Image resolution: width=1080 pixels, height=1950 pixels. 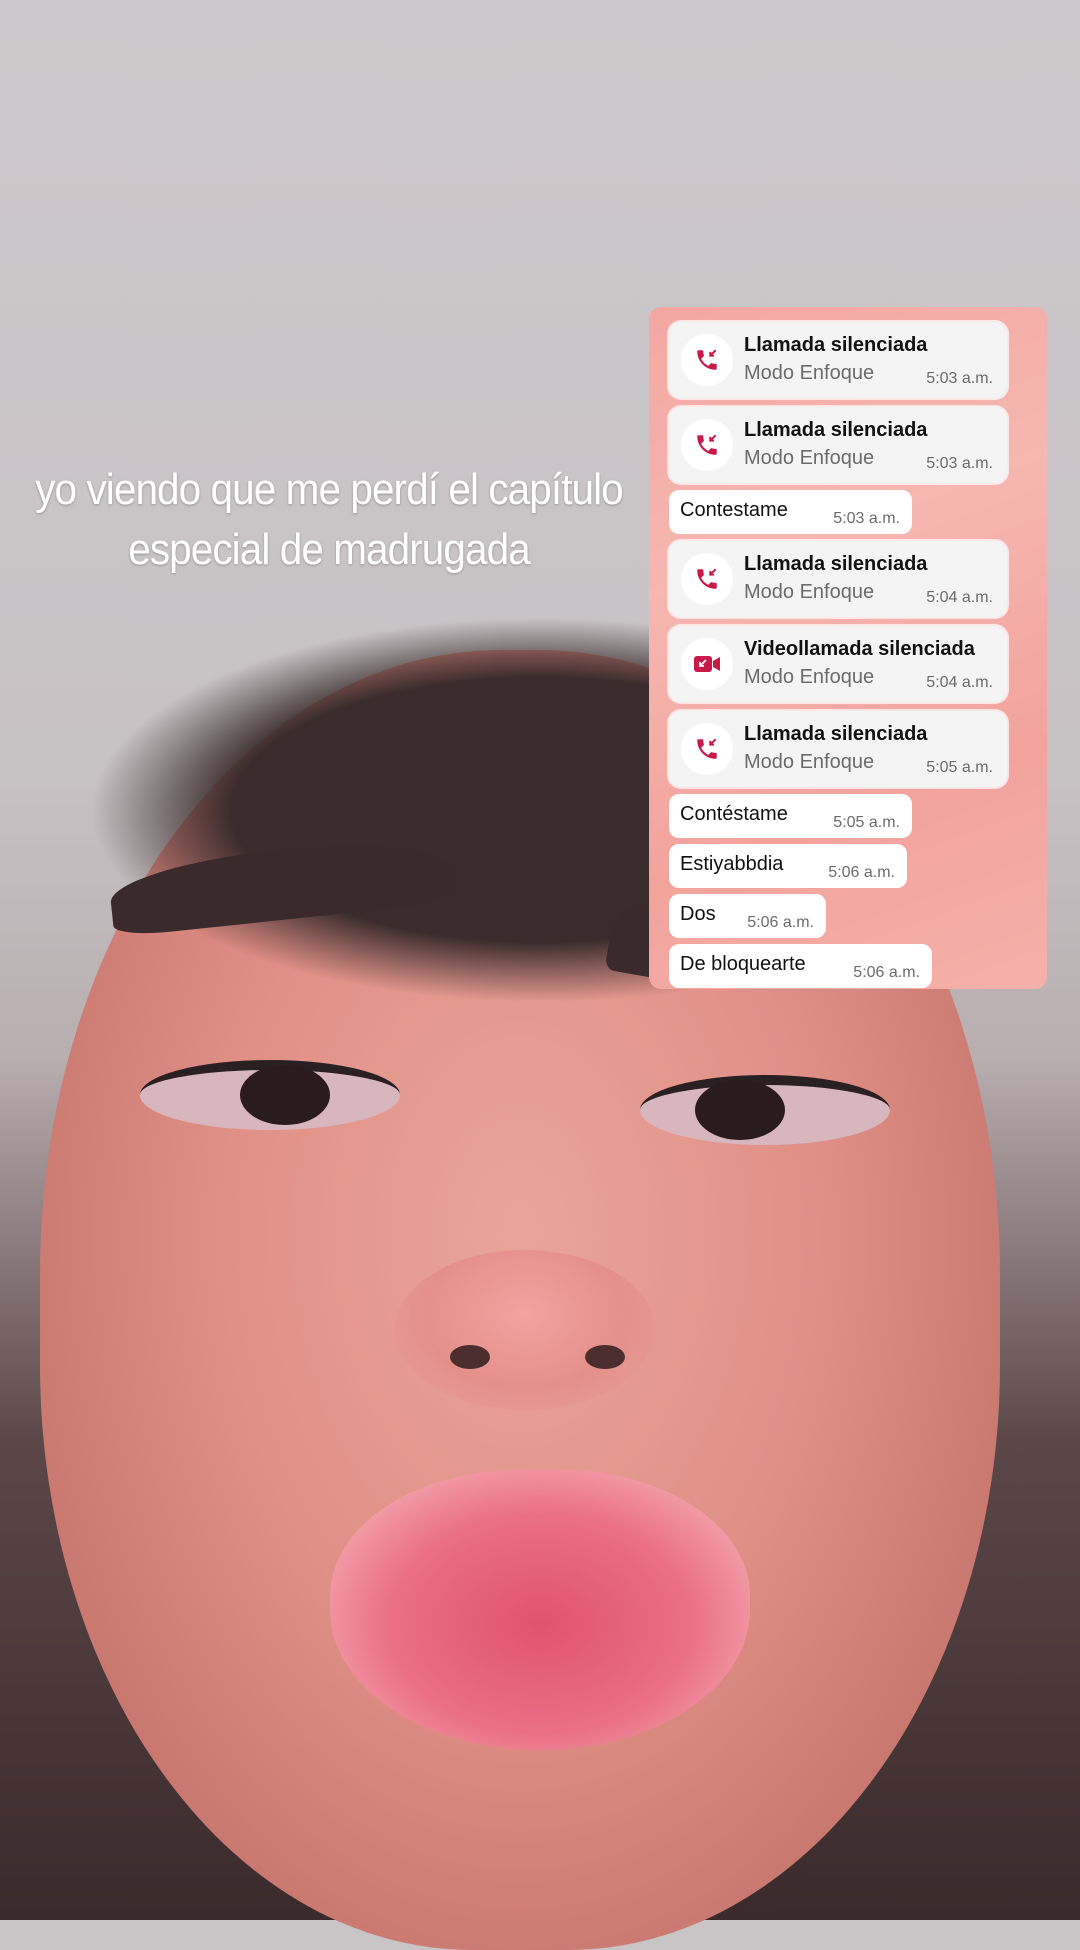 I want to click on message-text: Contéstame, so click(x=734, y=814).